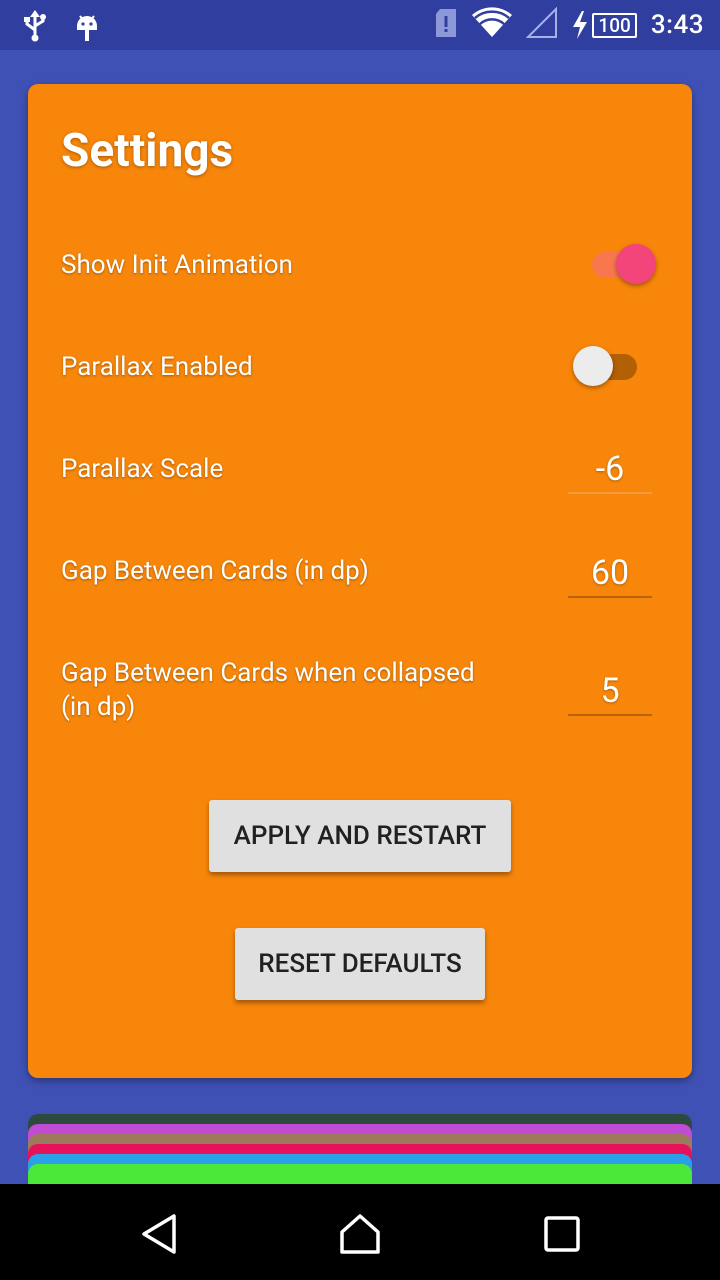  I want to click on back-icon, so click(160, 1234).